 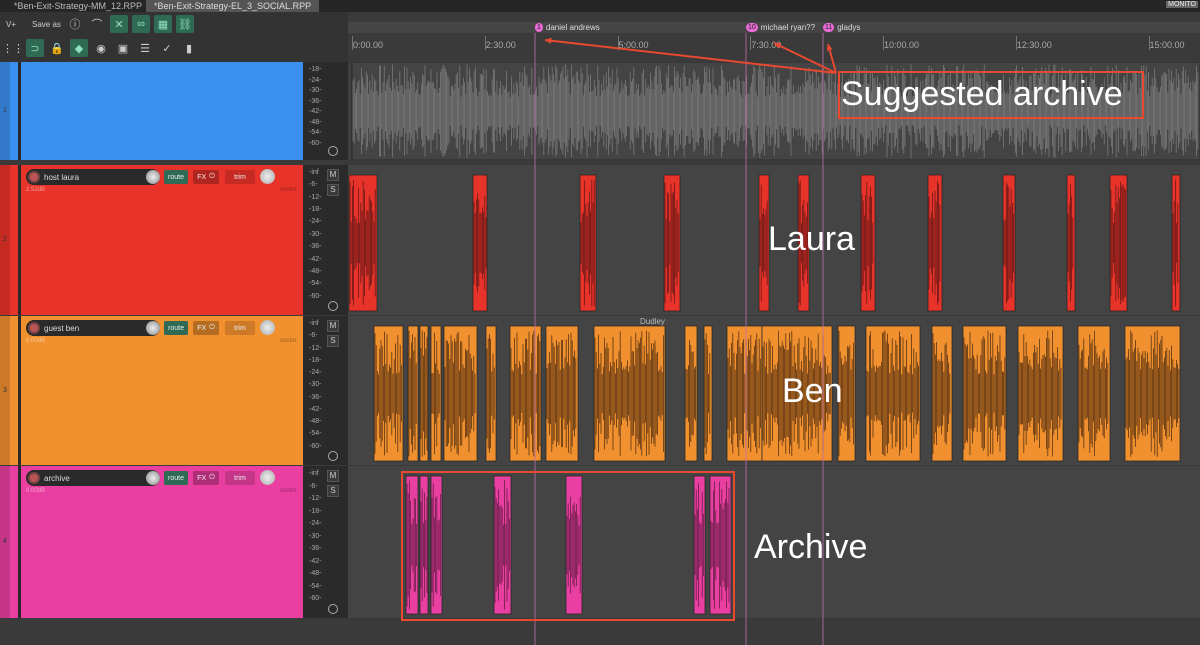 I want to click on suggested-archive-label: Suggested archive, so click(x=982, y=94).